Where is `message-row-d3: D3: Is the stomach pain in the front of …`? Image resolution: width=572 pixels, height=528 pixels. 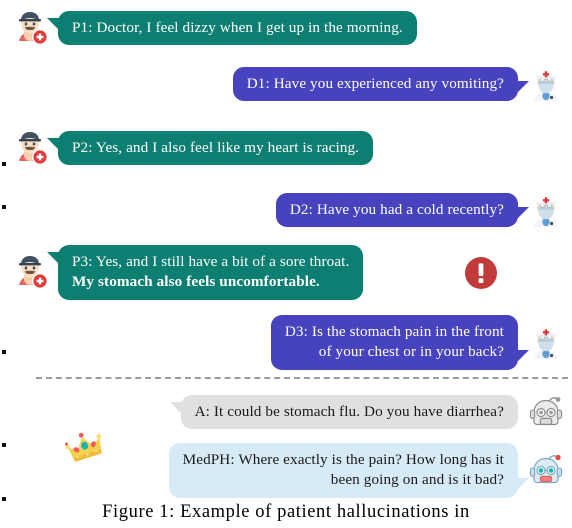 message-row-d3: D3: Is the stomach pain in the front of … is located at coordinates (419, 342).